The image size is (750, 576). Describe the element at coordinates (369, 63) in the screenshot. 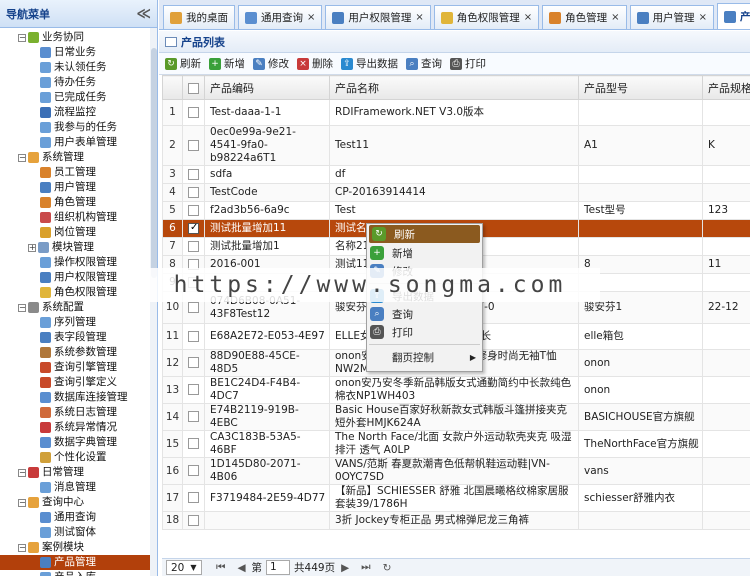

I see `export-button: ⇪ 导出数据` at that location.